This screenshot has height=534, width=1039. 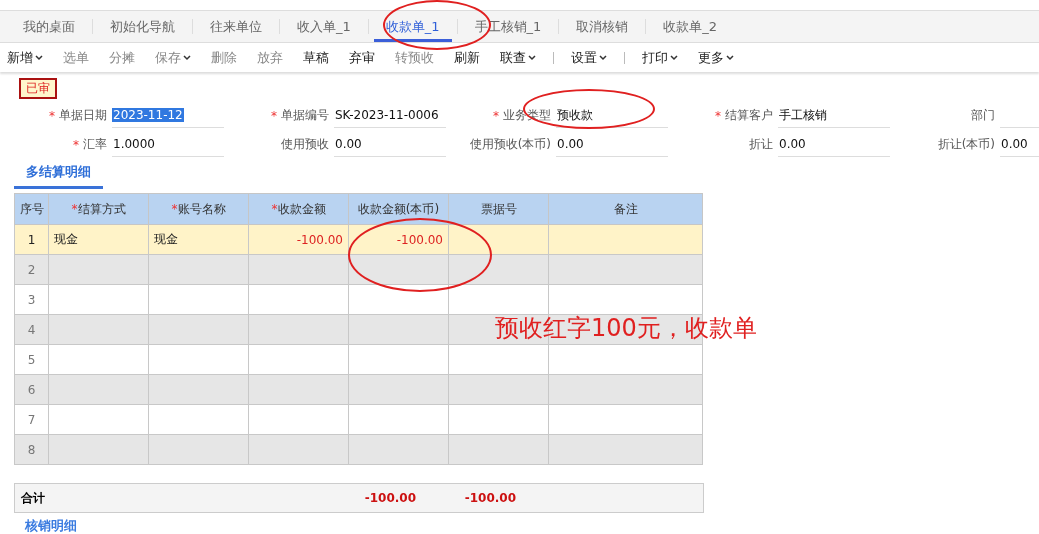 I want to click on toolbar-button: 草稿, so click(x=316, y=57).